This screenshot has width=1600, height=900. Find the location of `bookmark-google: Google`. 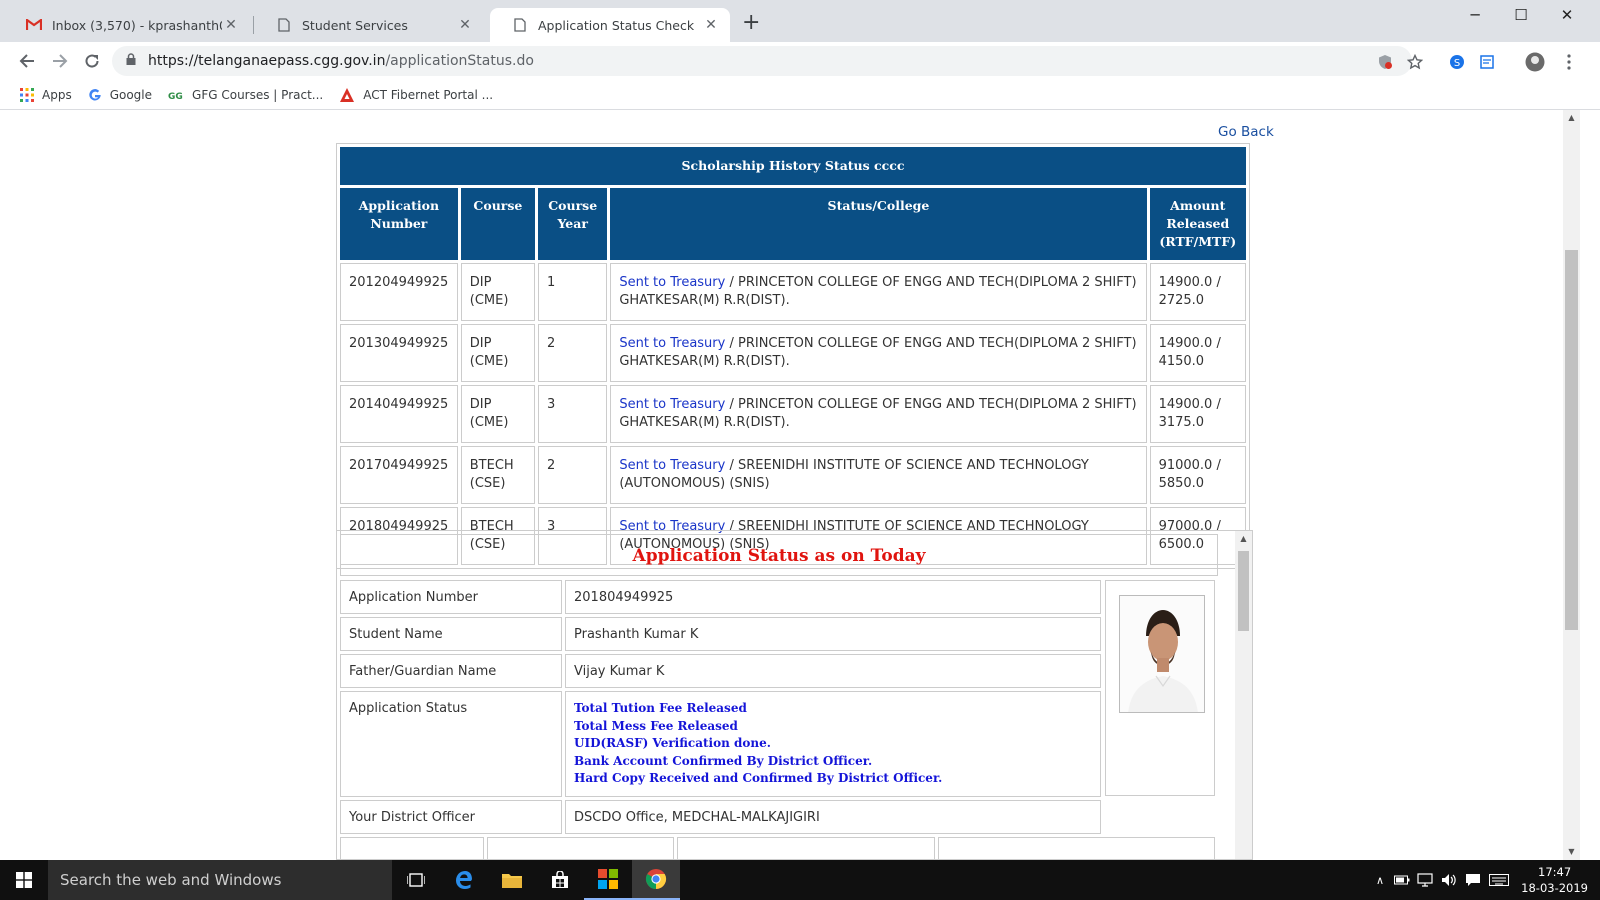

bookmark-google: Google is located at coordinates (120, 95).